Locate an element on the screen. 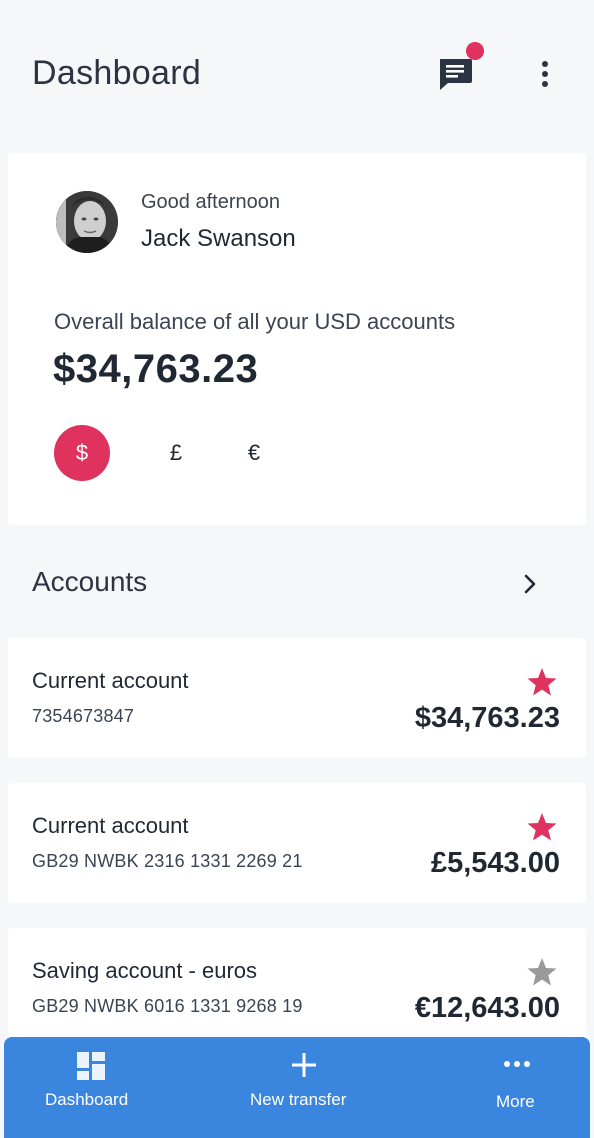  nav-item-new-transfer: New transfer is located at coordinates (304, 1087).